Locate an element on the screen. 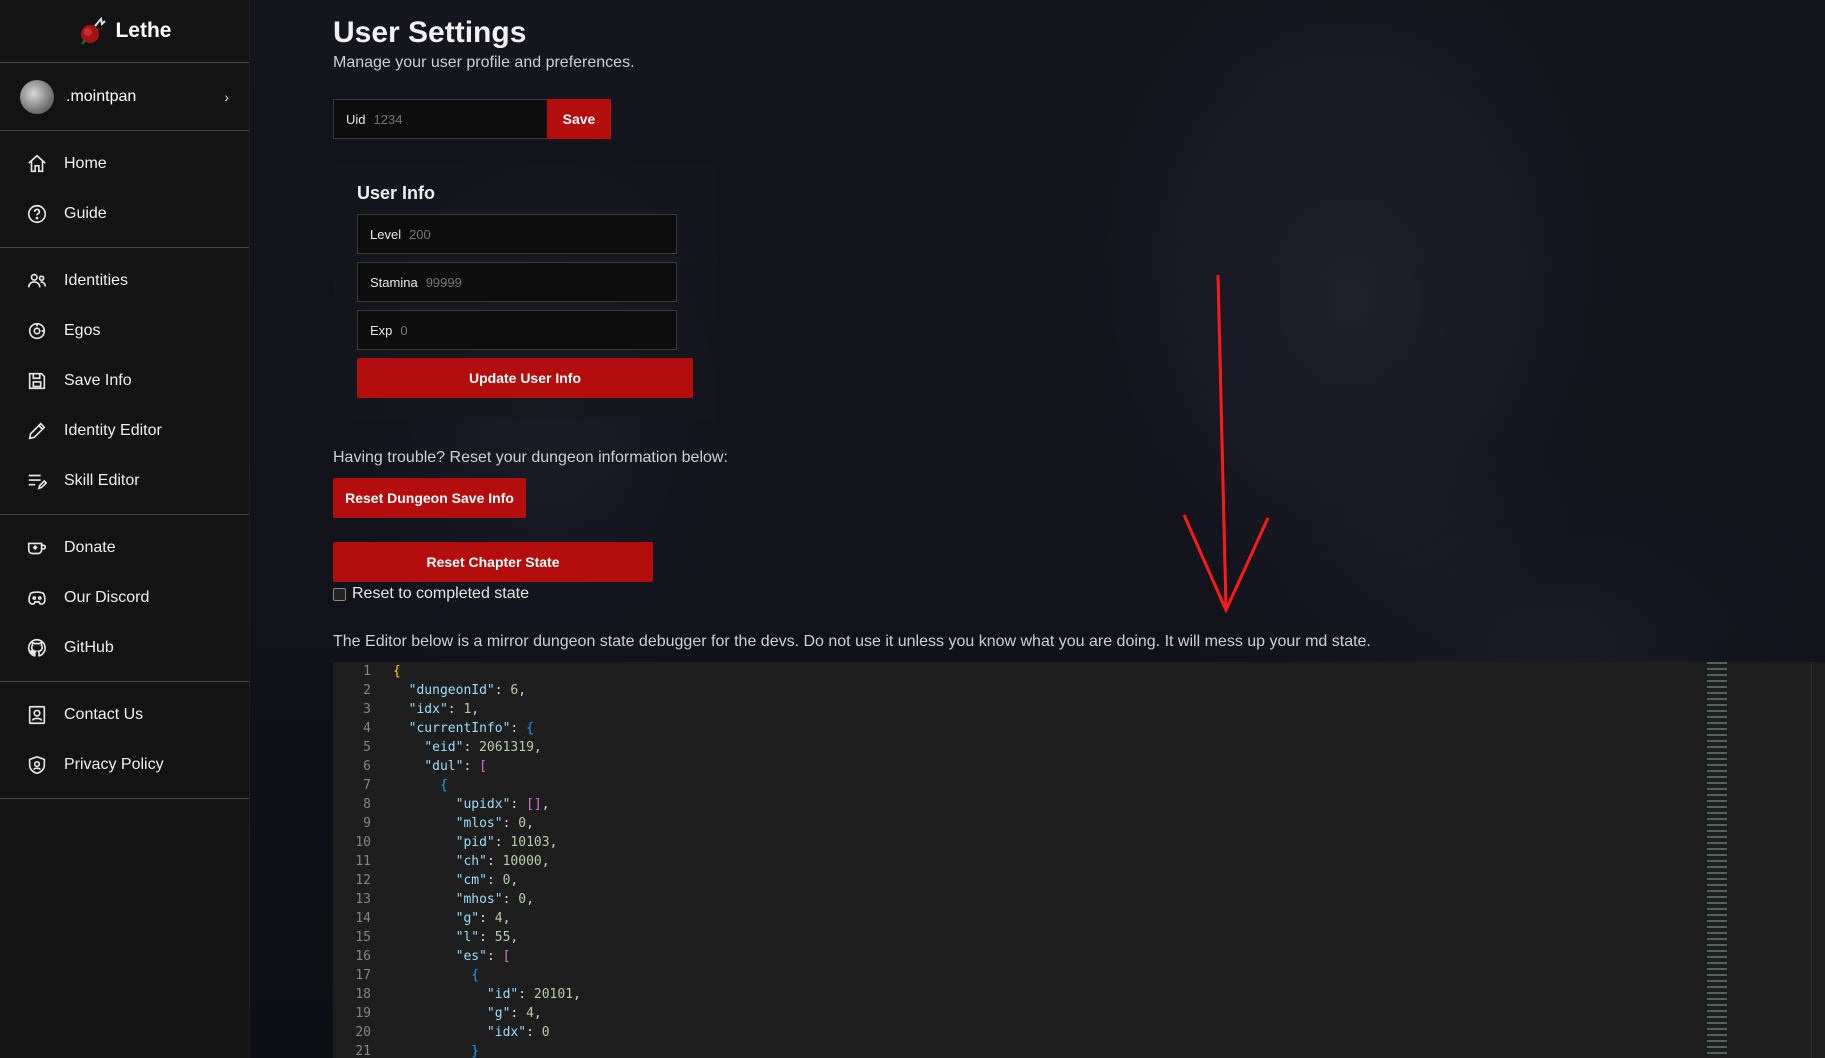  sidebar-item-label: Identity Editor is located at coordinates (113, 430).